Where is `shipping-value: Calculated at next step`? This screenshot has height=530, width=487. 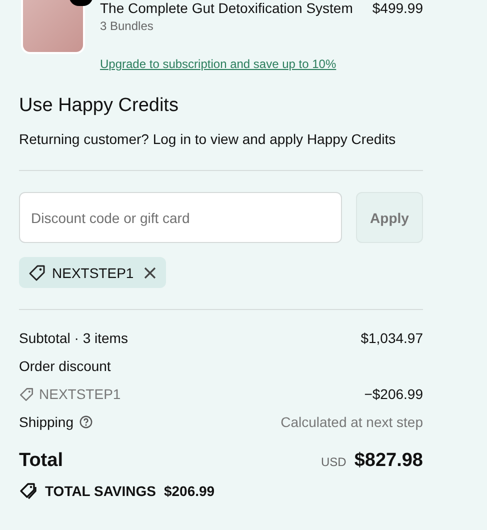
shipping-value: Calculated at next step is located at coordinates (351, 422).